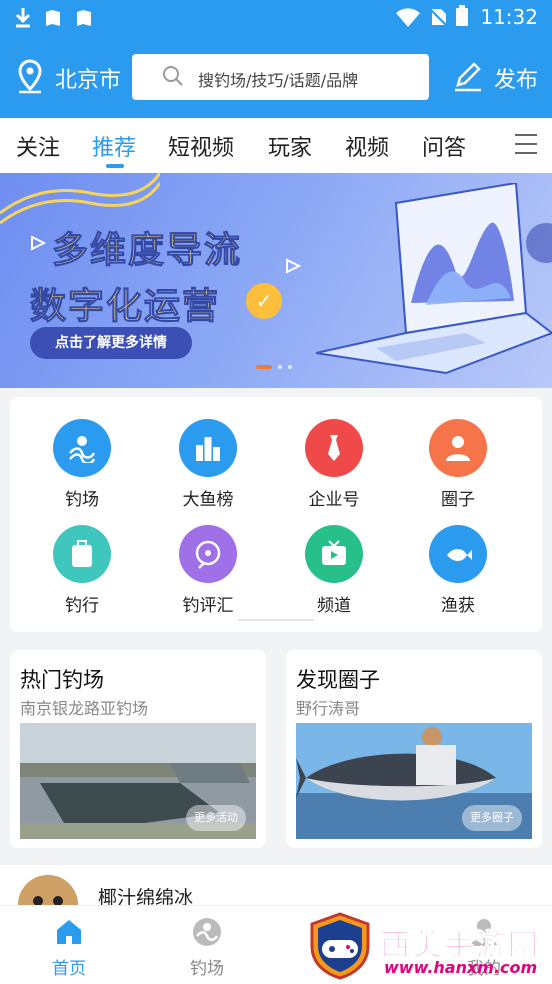 Image resolution: width=552 pixels, height=984 pixels. Describe the element at coordinates (334, 606) in the screenshot. I see `grid-label: 频道` at that location.